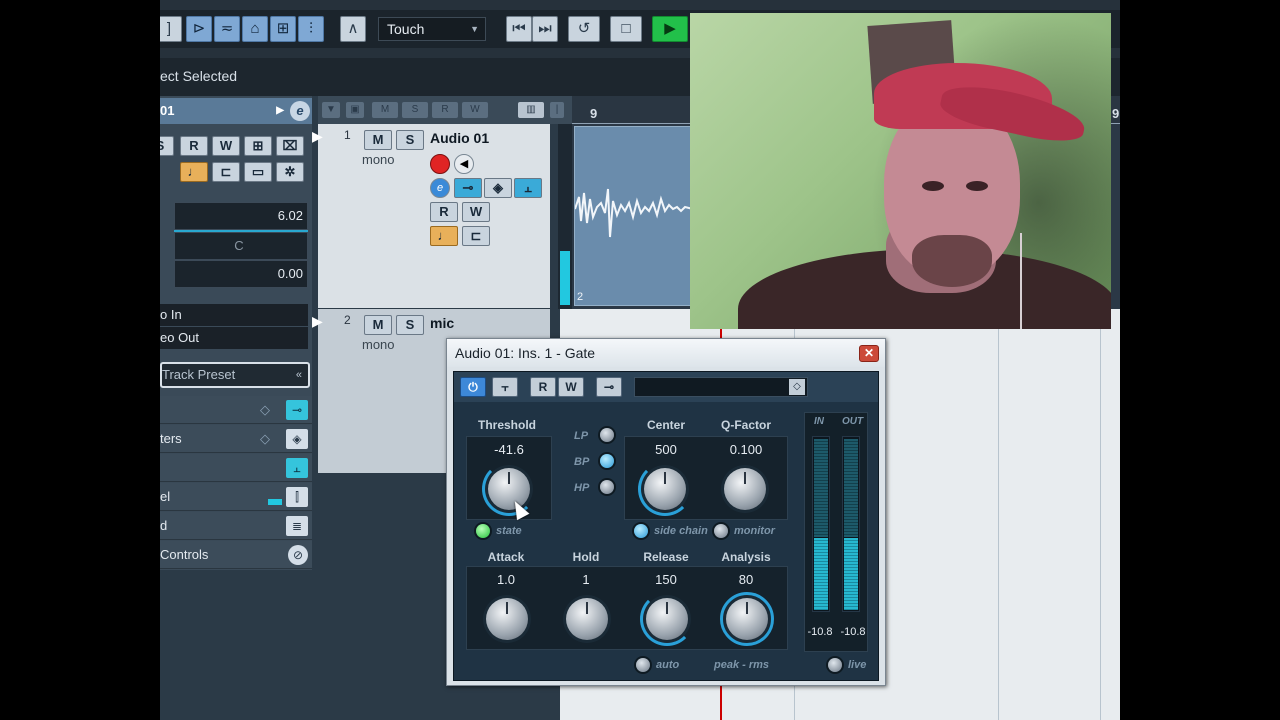  What do you see at coordinates (747, 619) in the screenshot?
I see `analysis-knob` at bounding box center [747, 619].